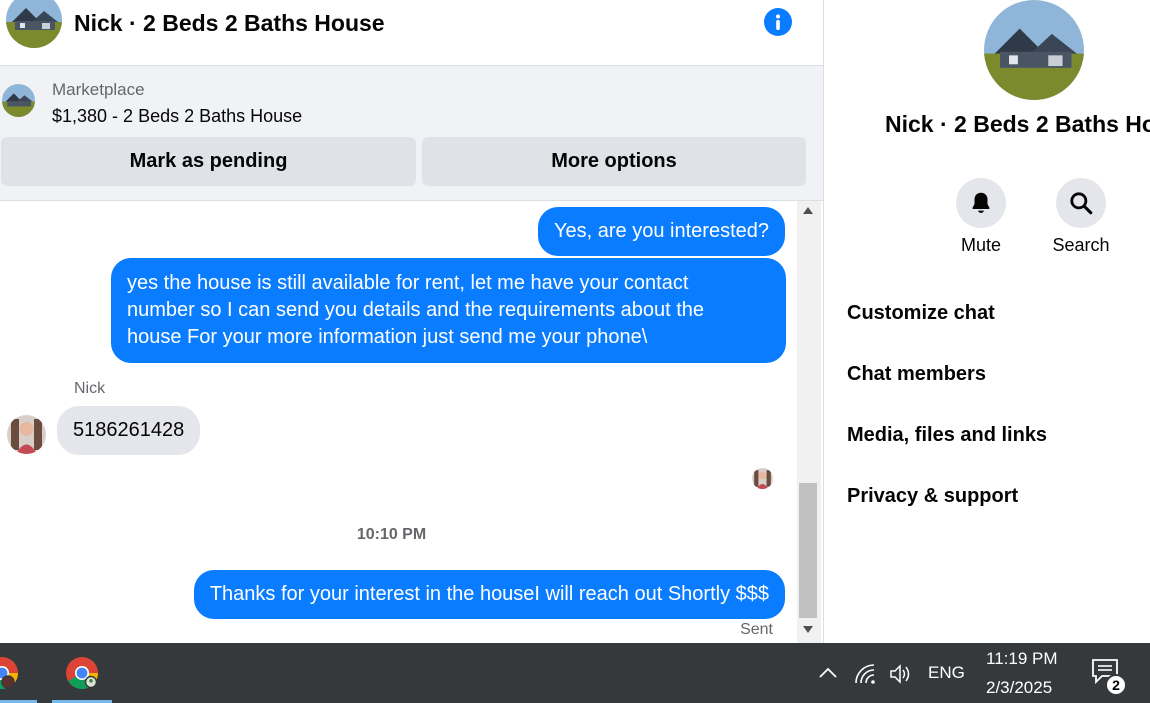 This screenshot has width=1150, height=703. Describe the element at coordinates (900, 676) in the screenshot. I see `volume-icon` at that location.